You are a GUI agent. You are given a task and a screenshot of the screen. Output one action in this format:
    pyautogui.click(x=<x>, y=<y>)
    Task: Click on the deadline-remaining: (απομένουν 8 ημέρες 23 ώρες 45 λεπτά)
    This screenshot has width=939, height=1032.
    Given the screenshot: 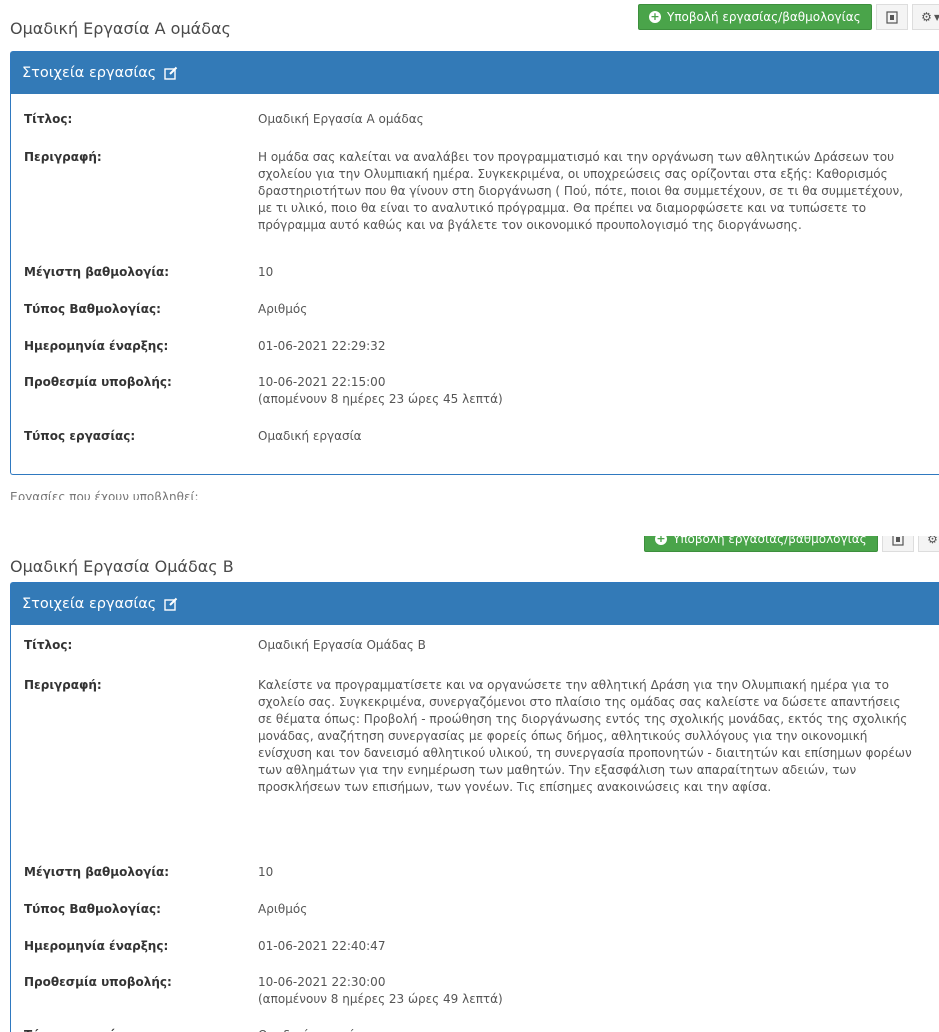 What is the action you would take?
    pyautogui.click(x=380, y=399)
    